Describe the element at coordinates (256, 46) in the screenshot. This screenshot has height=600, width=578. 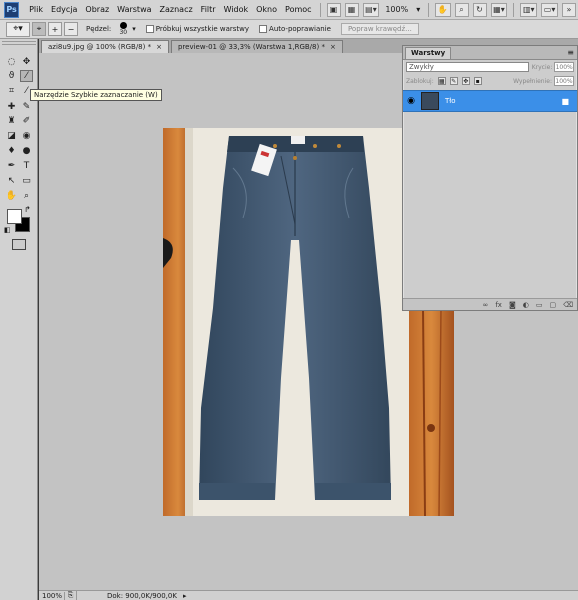
I see `tab-preview-01: preview-01 @ 33,3% (Warstwa 1,RGB/8) * ×` at that location.